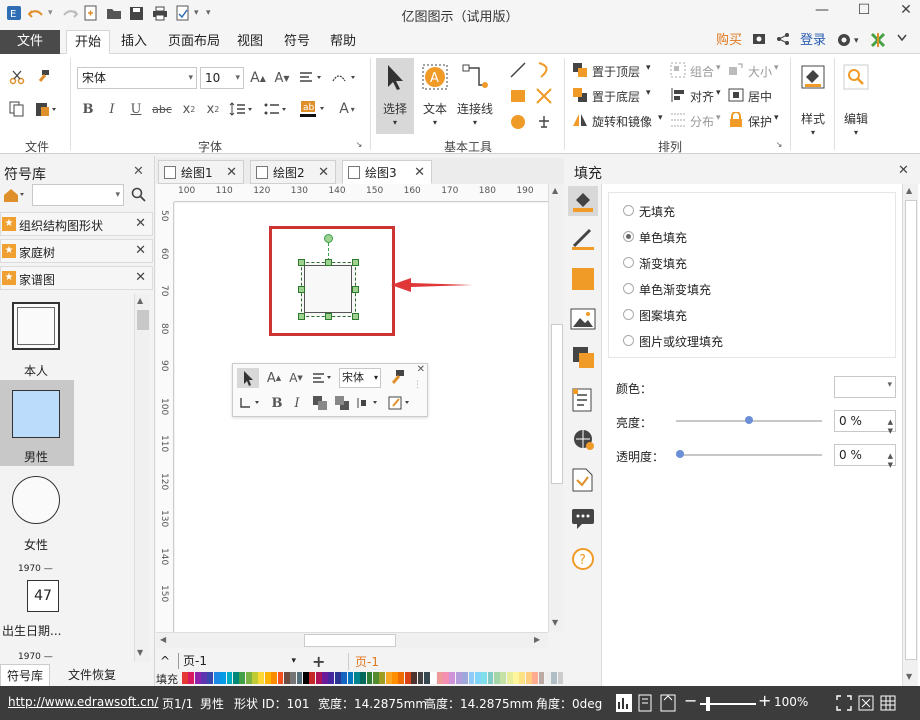 The image size is (920, 720). I want to click on transparency-slider-knob, so click(680, 454).